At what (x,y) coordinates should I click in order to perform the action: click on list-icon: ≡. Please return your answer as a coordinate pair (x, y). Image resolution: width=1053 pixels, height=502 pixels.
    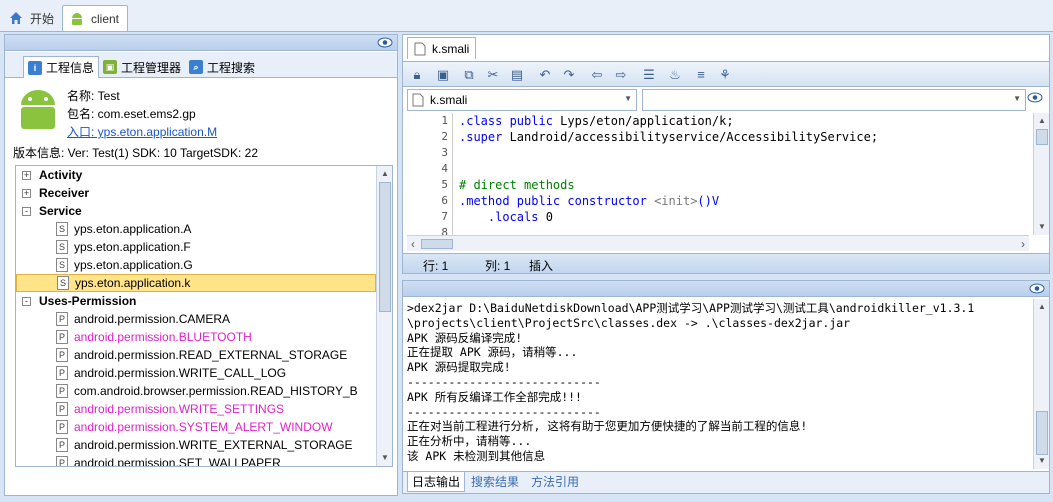
    Looking at the image, I should click on (701, 75).